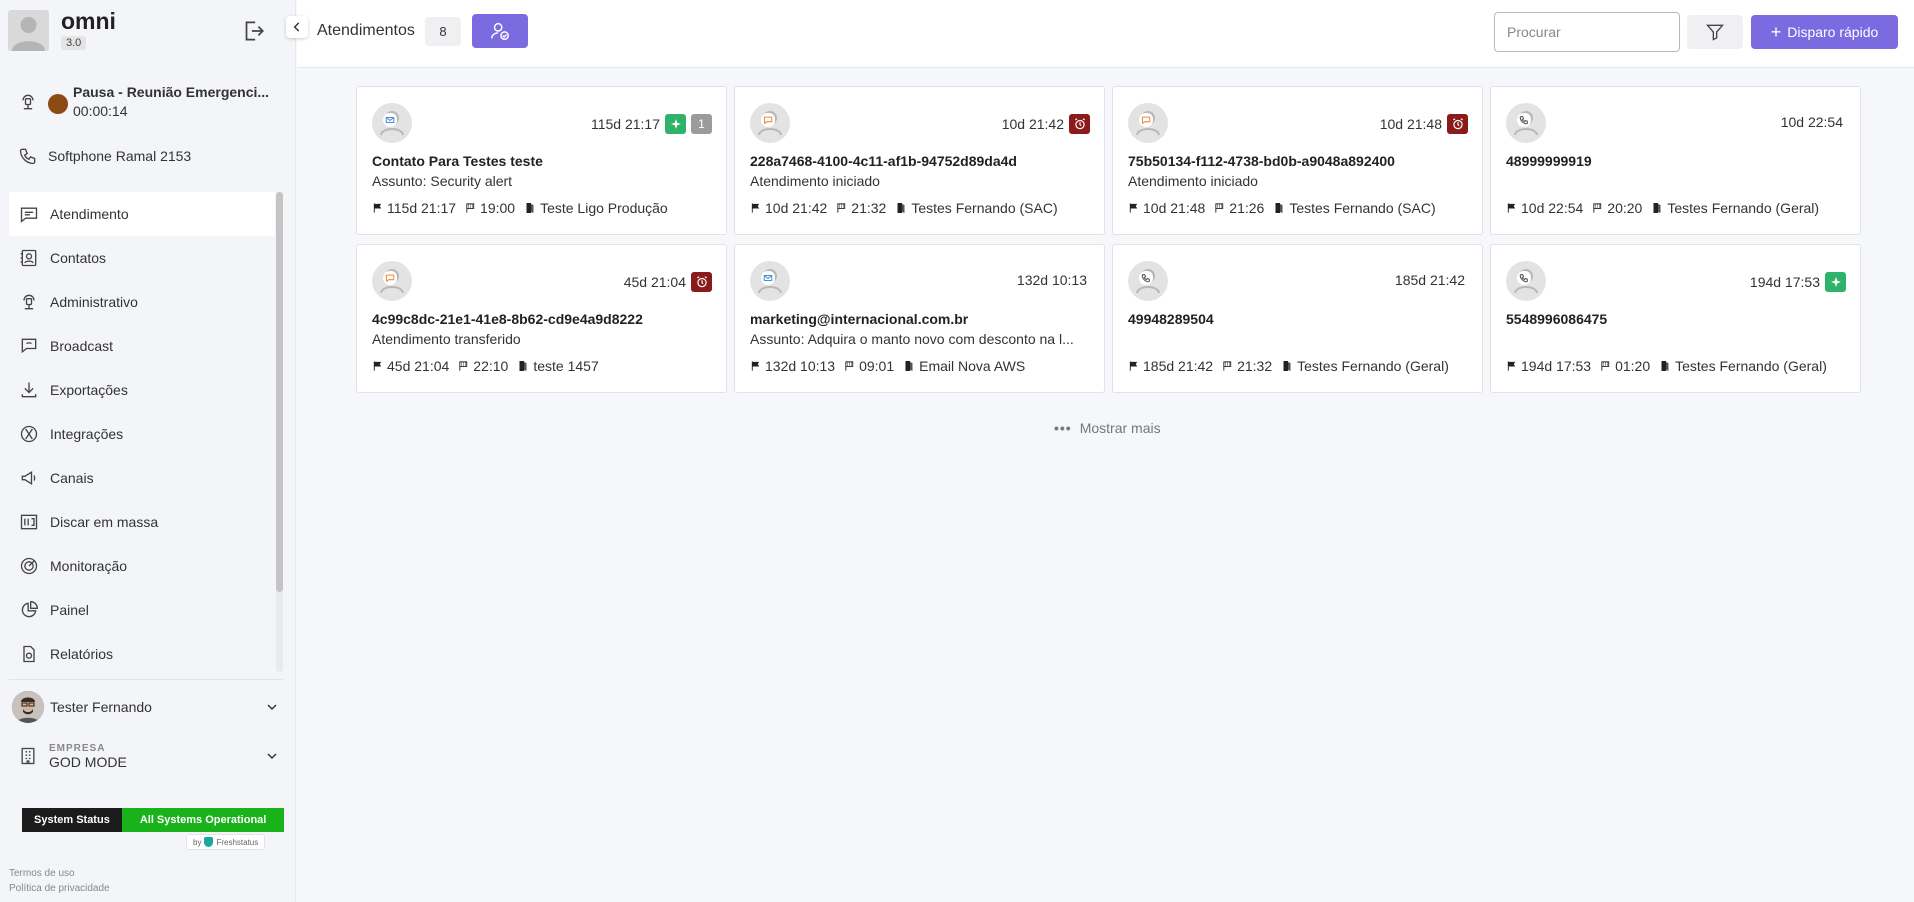 The image size is (1914, 902). What do you see at coordinates (142, 258) in the screenshot?
I see `sidebar-item-contatos: Contatos` at bounding box center [142, 258].